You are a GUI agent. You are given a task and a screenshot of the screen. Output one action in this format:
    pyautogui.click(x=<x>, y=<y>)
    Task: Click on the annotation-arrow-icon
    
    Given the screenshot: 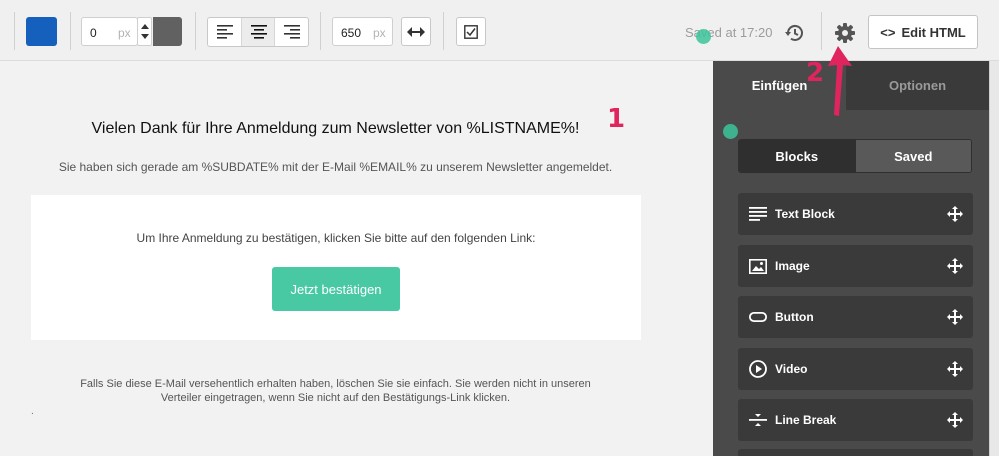 What is the action you would take?
    pyautogui.click(x=840, y=81)
    